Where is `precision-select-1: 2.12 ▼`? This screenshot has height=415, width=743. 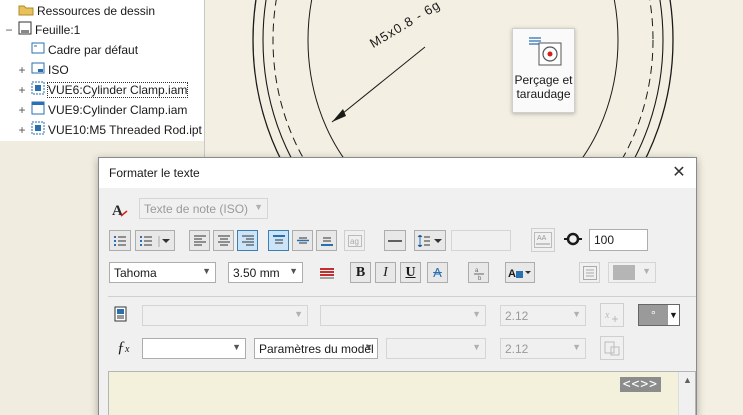
precision-select-1: 2.12 ▼ is located at coordinates (543, 315).